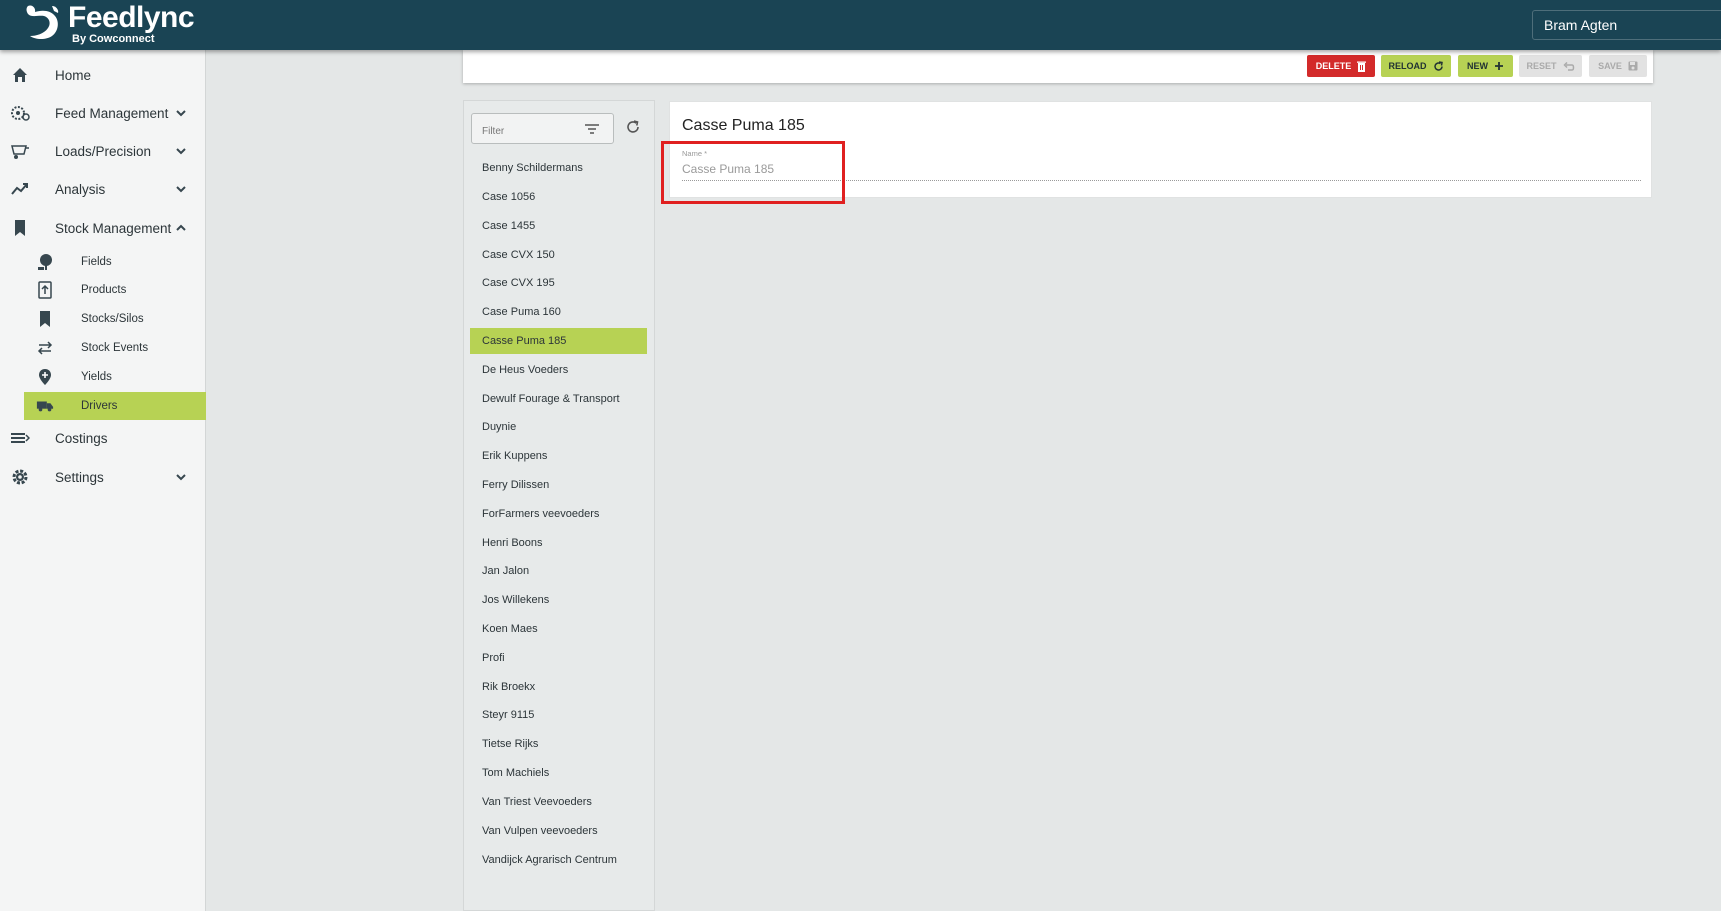 Image resolution: width=1721 pixels, height=911 pixels. Describe the element at coordinates (42, 22) in the screenshot. I see `cow-logo-icon` at that location.